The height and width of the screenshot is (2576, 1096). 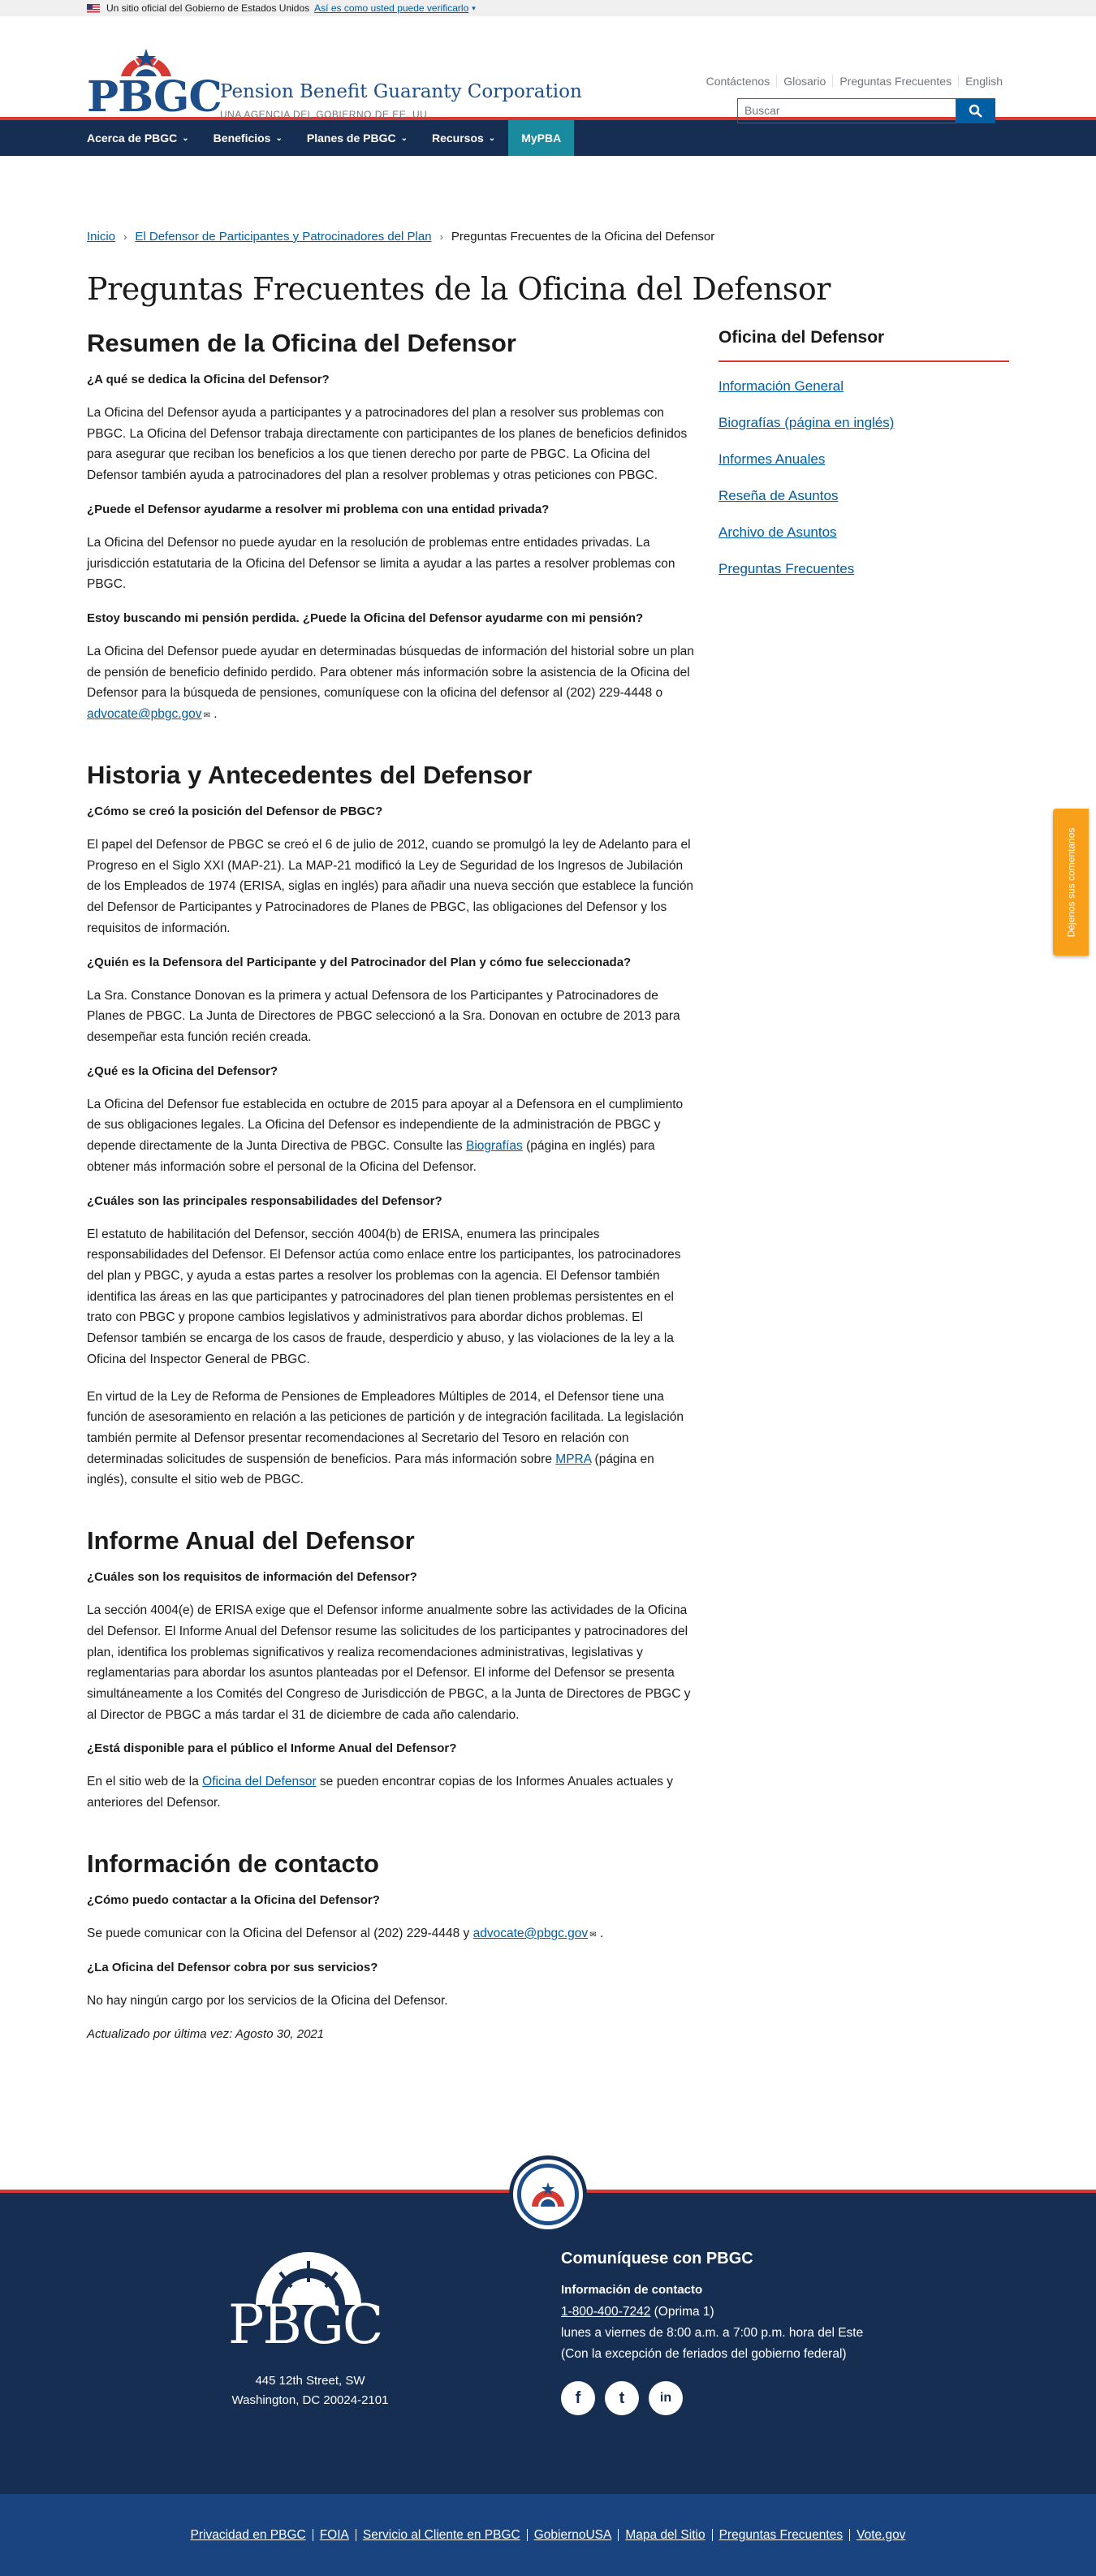 What do you see at coordinates (572, 2535) in the screenshot?
I see `footer-link-usagov: GobiernoUSA` at bounding box center [572, 2535].